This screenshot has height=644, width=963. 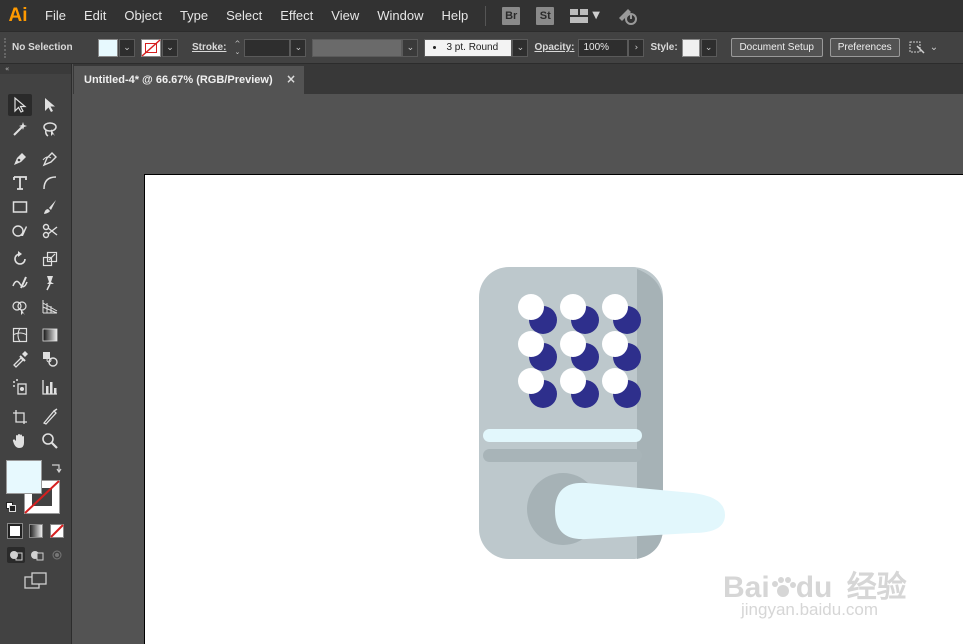 What do you see at coordinates (596, 15) in the screenshot?
I see `chevron-down-icon: ▼` at bounding box center [596, 15].